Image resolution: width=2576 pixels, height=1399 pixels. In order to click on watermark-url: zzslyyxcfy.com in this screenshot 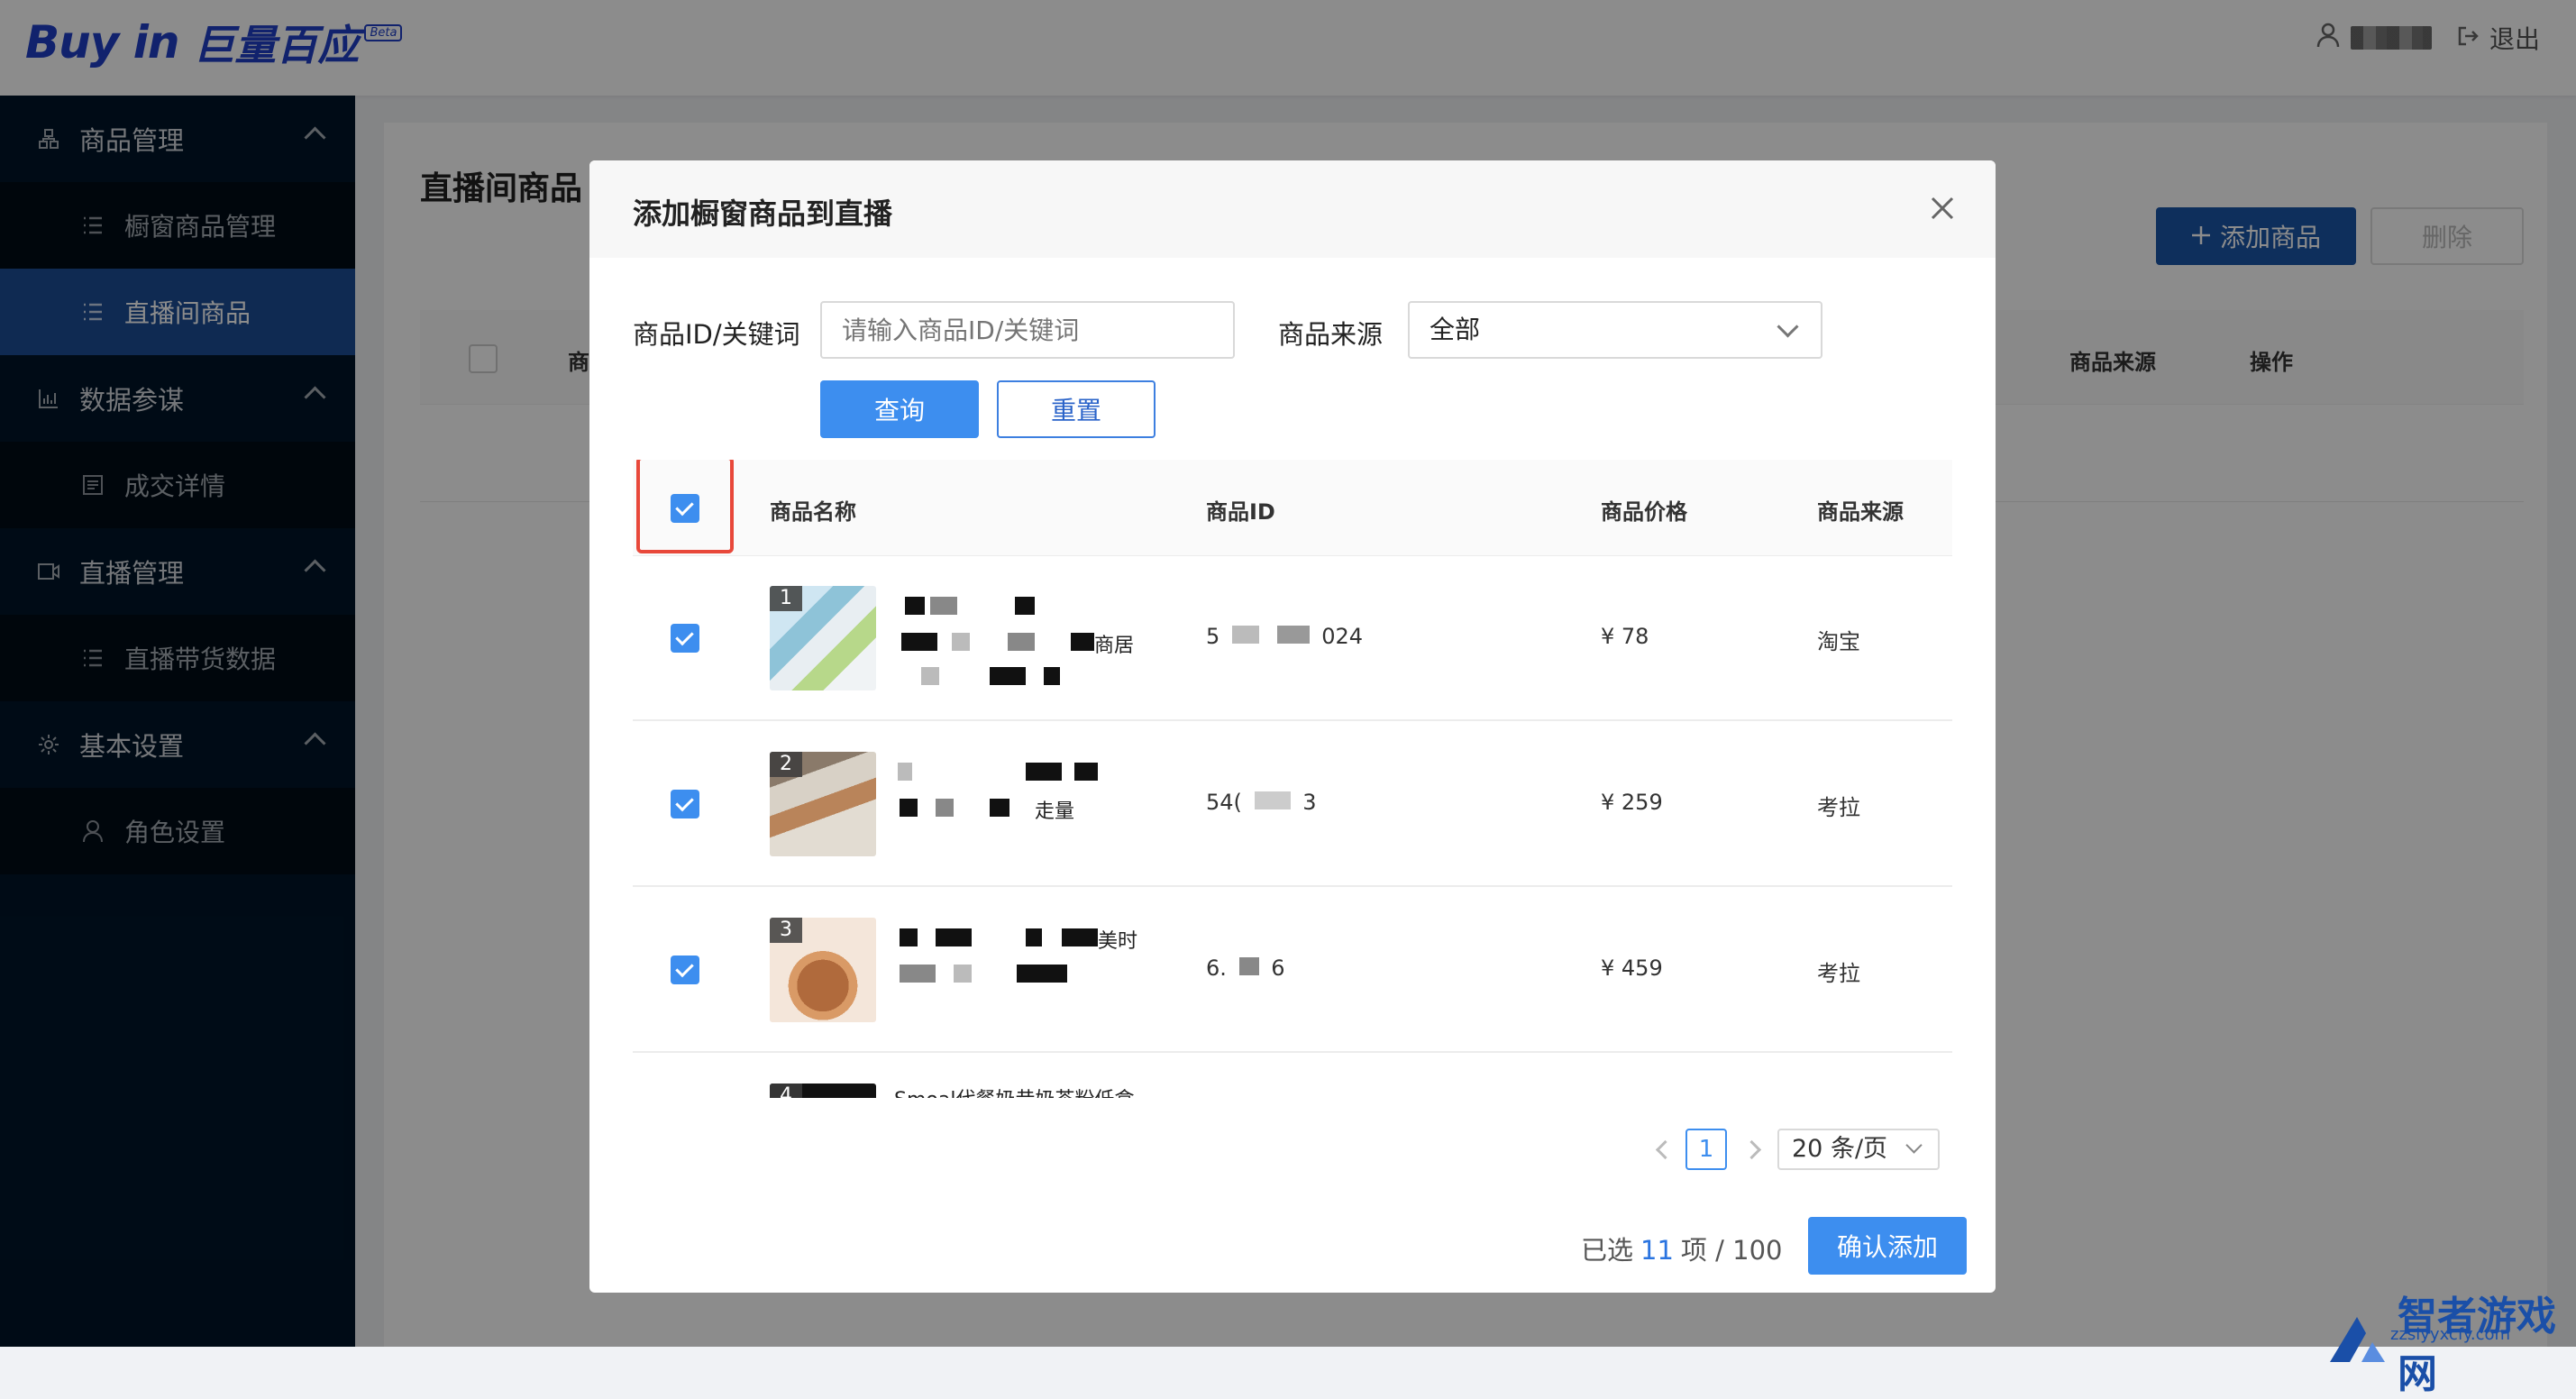, I will do `click(2450, 1334)`.